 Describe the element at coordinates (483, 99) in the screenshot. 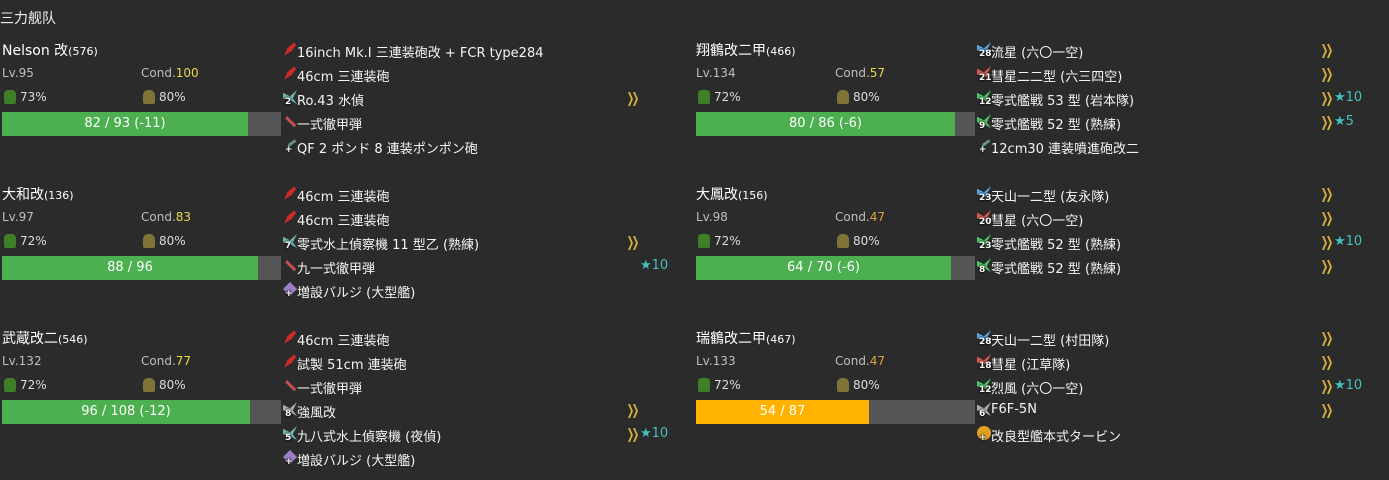

I see `equipment-slot: 2 Ro.43 水偵` at that location.